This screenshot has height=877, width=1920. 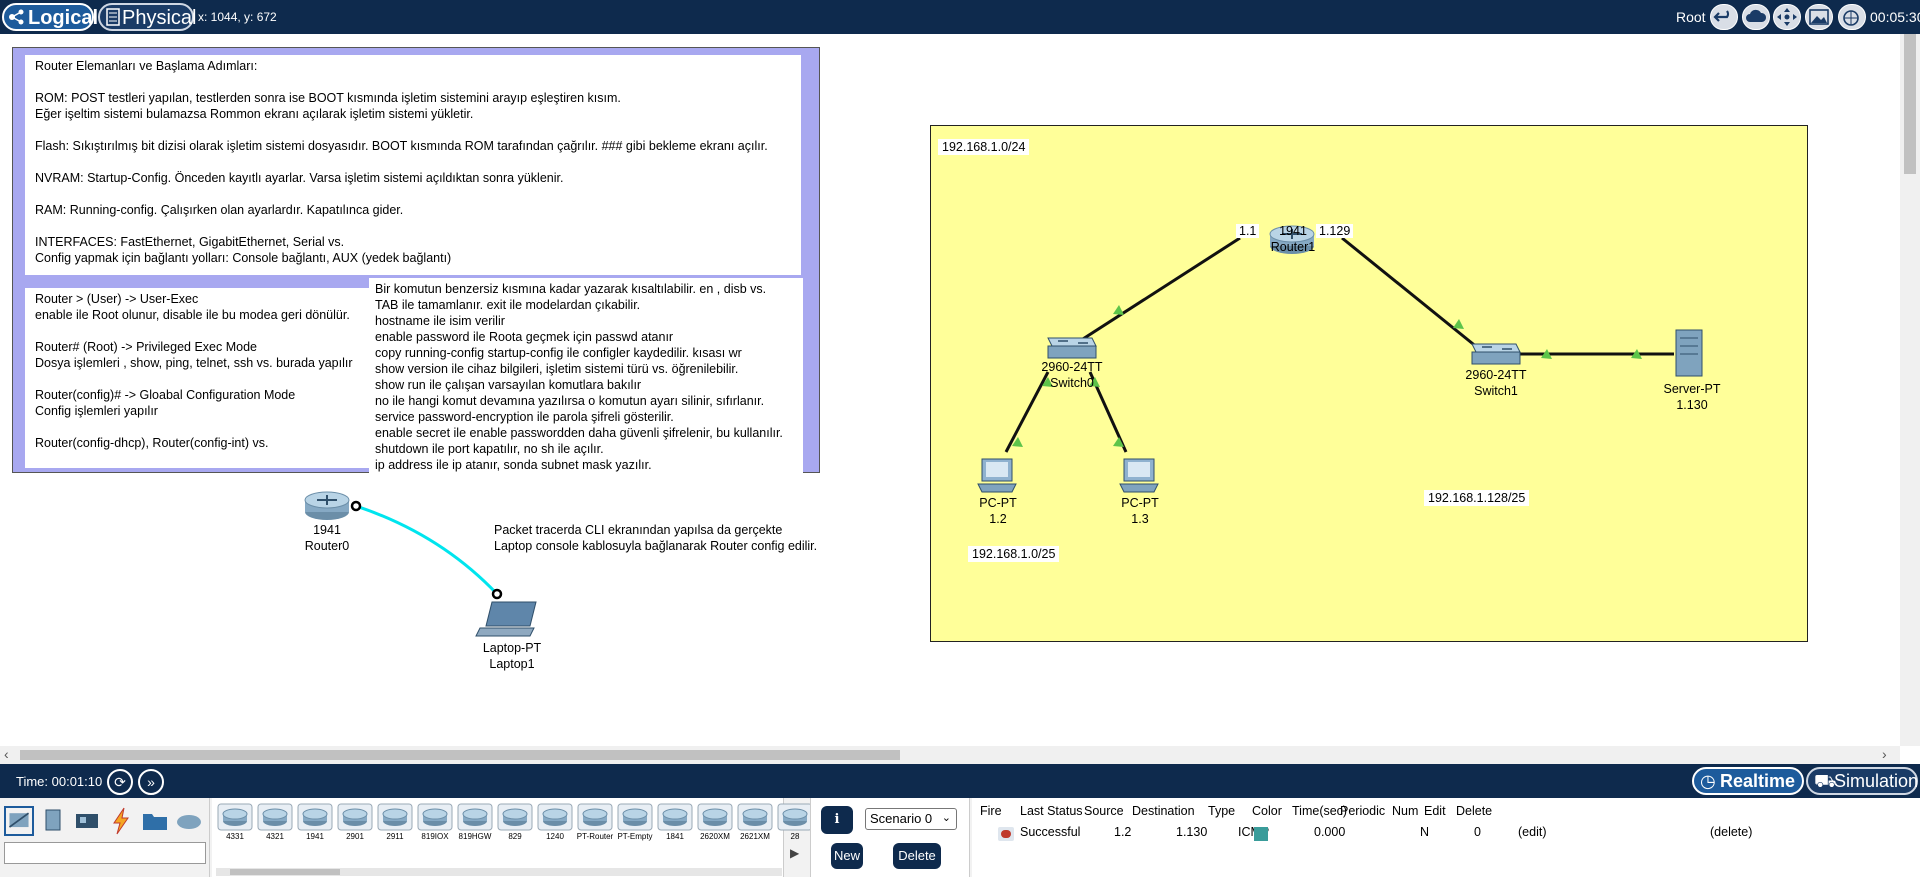 What do you see at coordinates (515, 822) in the screenshot?
I see `device-model-829: 829` at bounding box center [515, 822].